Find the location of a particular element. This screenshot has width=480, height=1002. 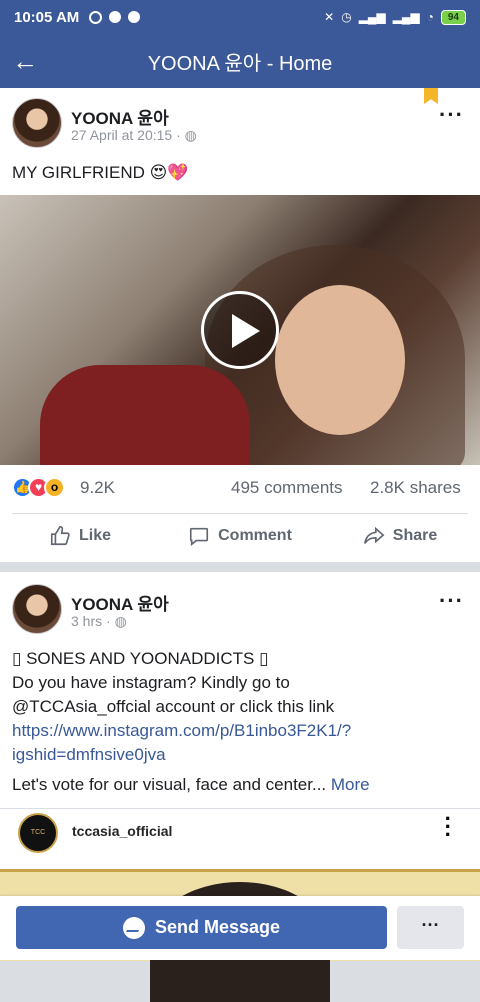

bookmark-icon is located at coordinates (431, 96).